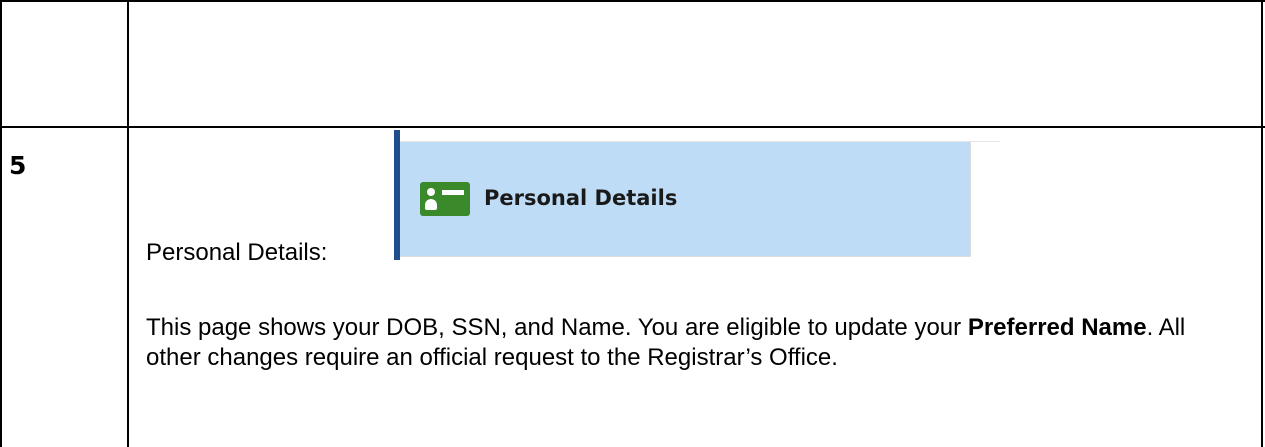  What do you see at coordinates (128, 223) in the screenshot?
I see `table-column-divider` at bounding box center [128, 223].